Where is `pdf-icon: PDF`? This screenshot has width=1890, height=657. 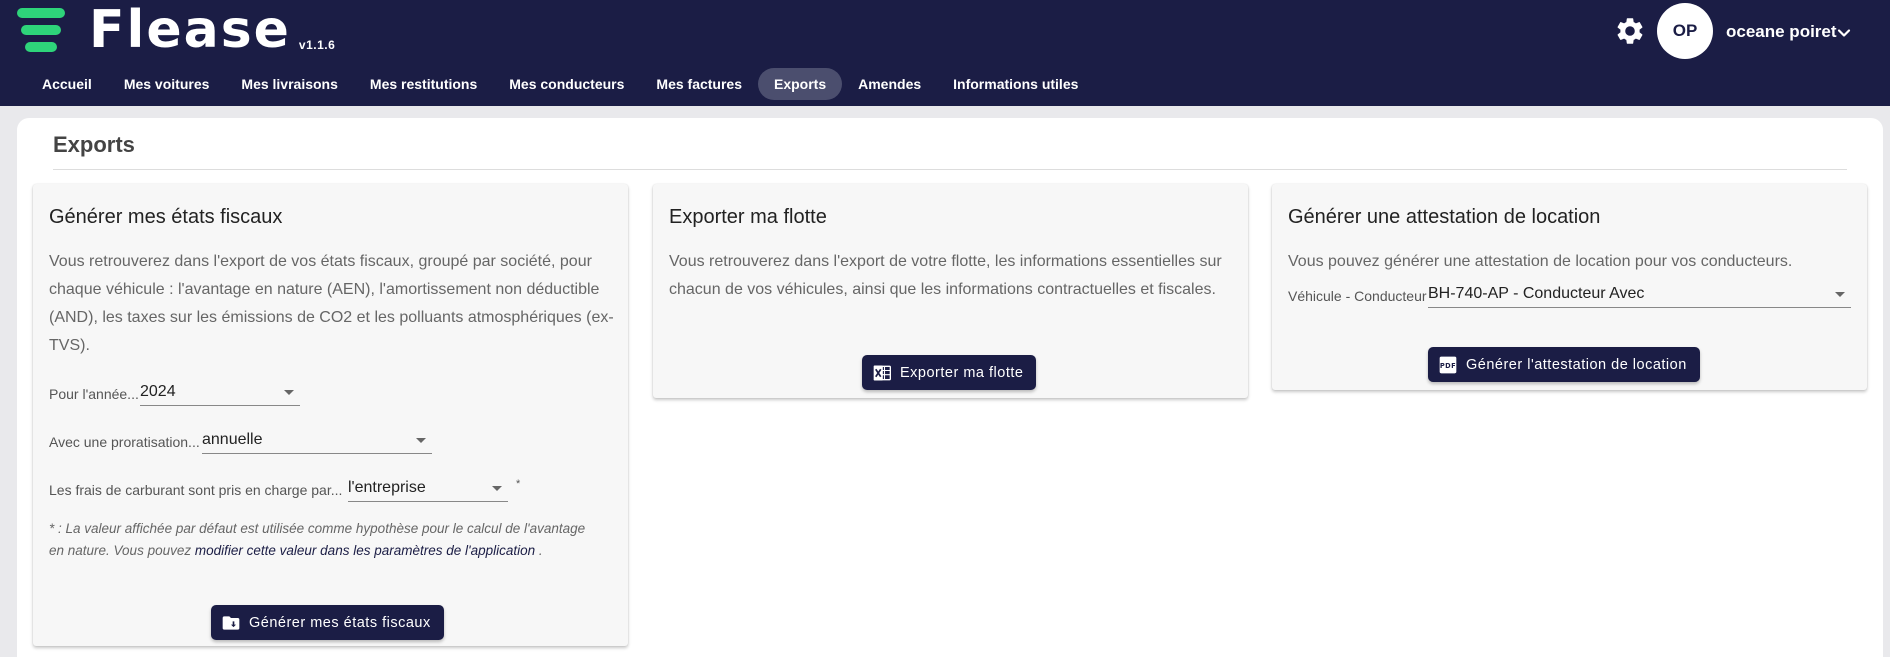 pdf-icon: PDF is located at coordinates (1448, 364).